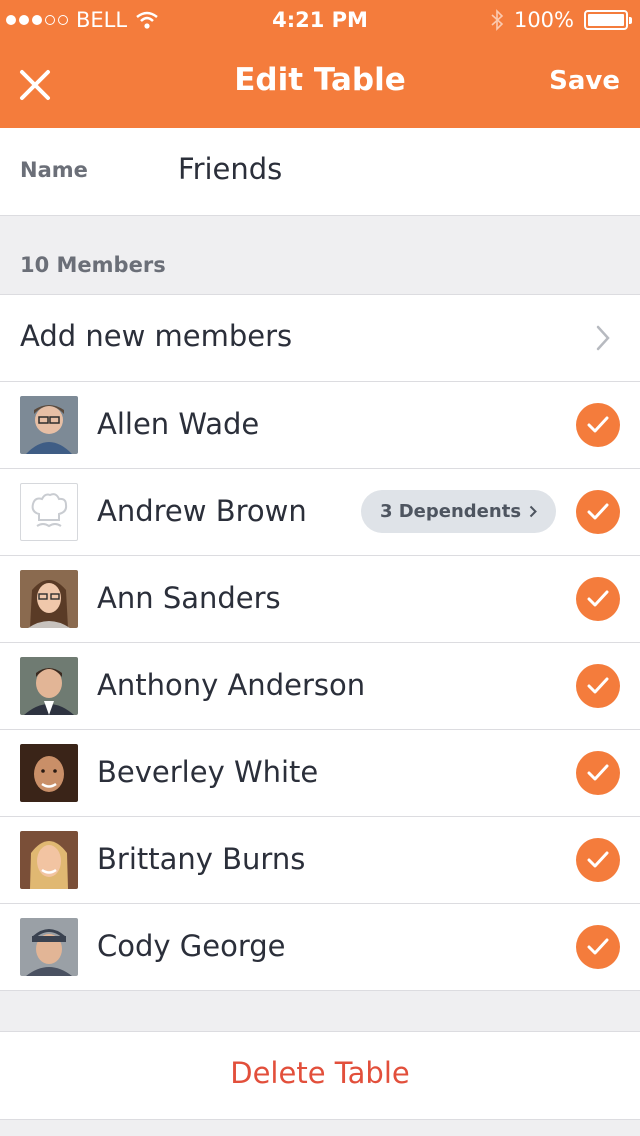 The width and height of the screenshot is (640, 1136). What do you see at coordinates (191, 946) in the screenshot?
I see `member-name: Cody George` at bounding box center [191, 946].